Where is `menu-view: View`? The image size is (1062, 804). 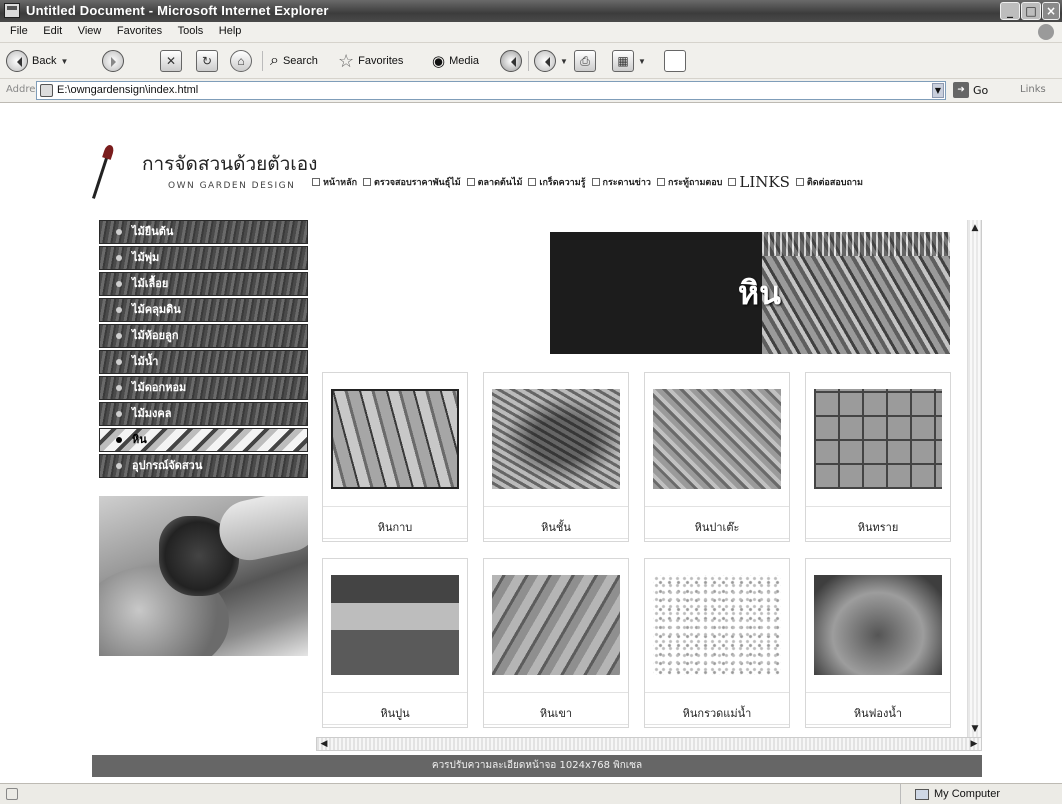
menu-view: View is located at coordinates (90, 29).